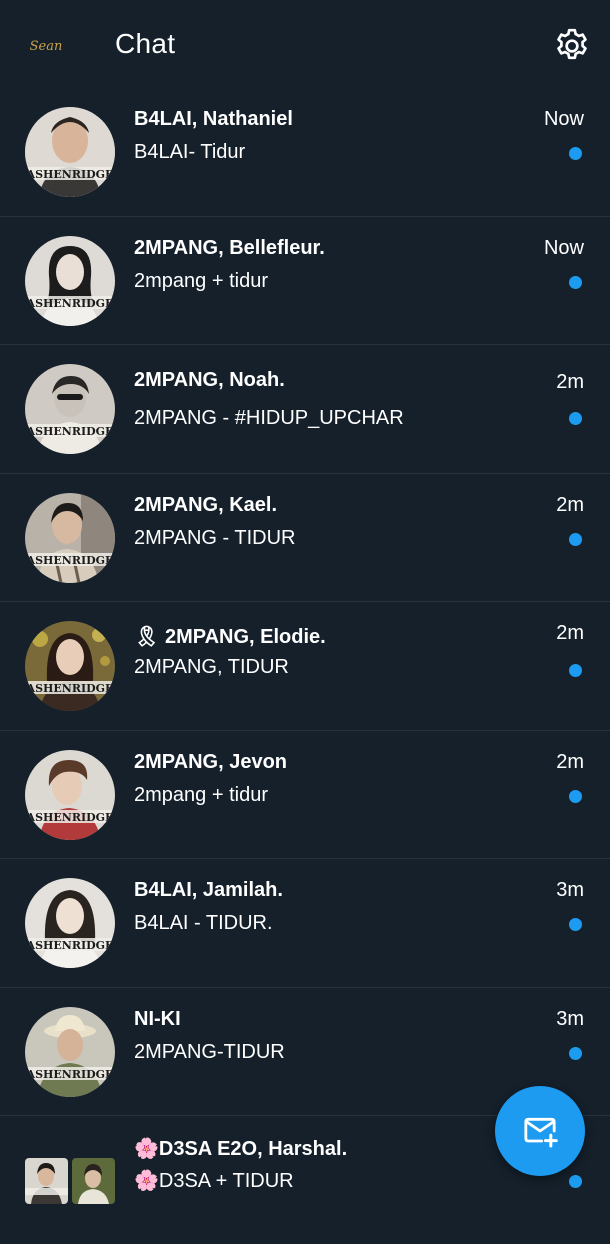 The height and width of the screenshot is (1244, 610). Describe the element at coordinates (230, 637) in the screenshot. I see `chat-name: 🎗 2MPANG, Elodie.` at that location.